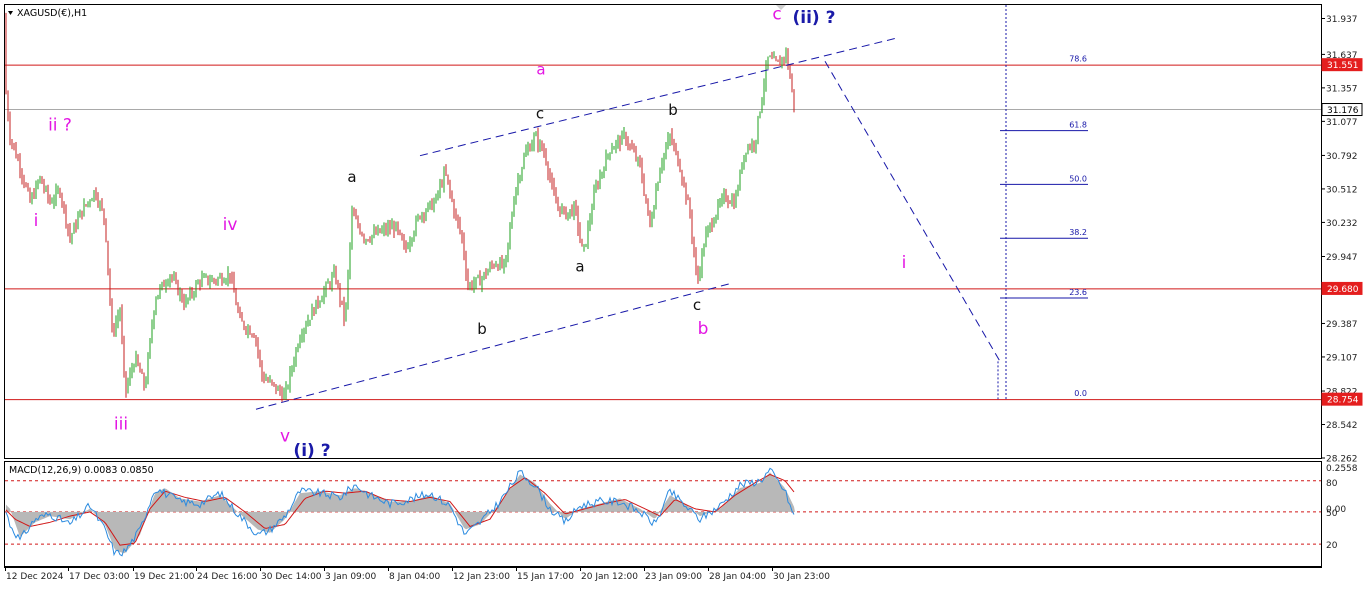  Describe the element at coordinates (60, 126) in the screenshot. I see `wave-label: ii ?` at that location.